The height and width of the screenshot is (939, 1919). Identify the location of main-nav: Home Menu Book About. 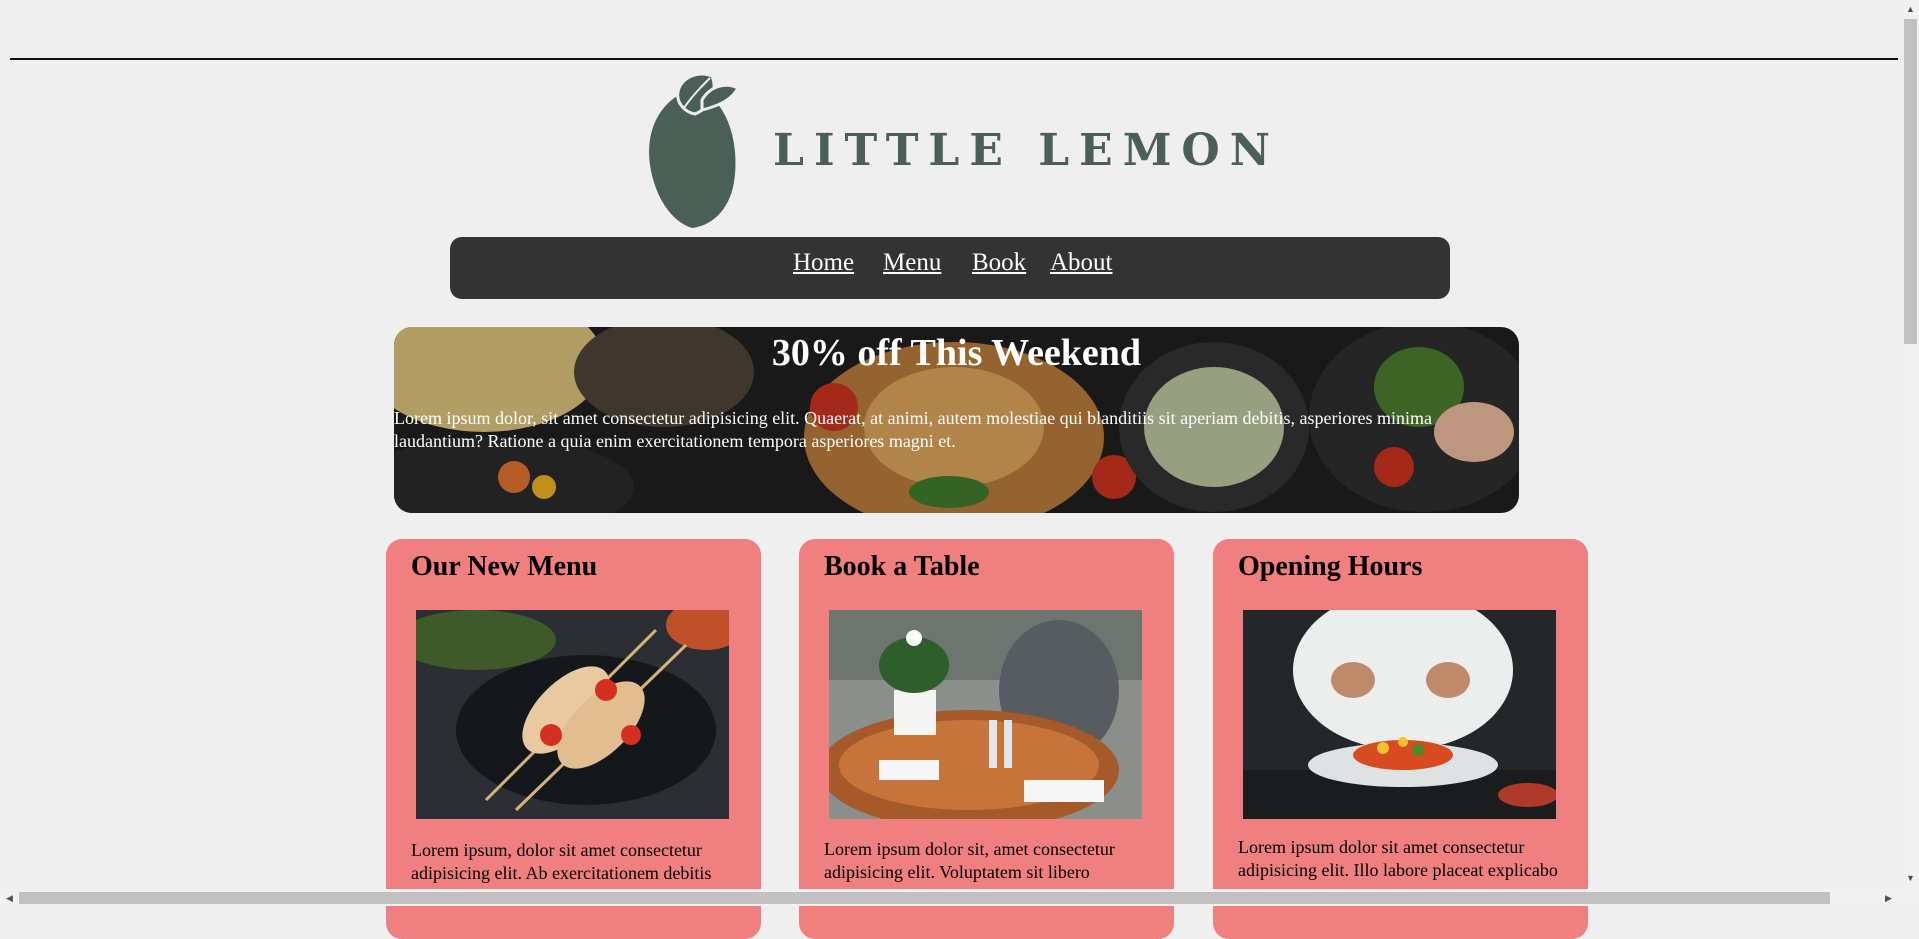
(950, 268).